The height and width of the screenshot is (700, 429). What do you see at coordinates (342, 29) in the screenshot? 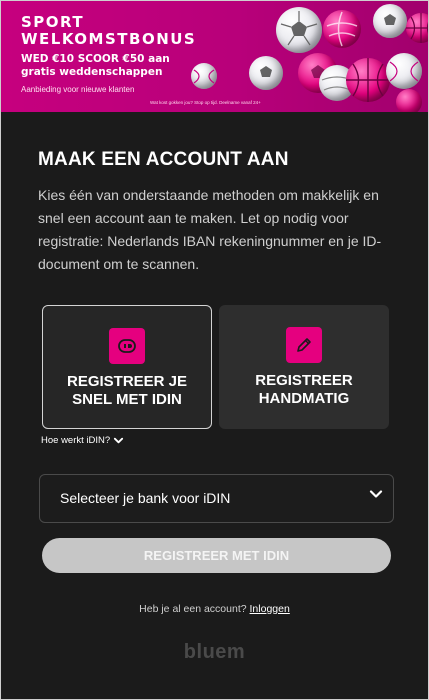
I see `volleyball-icon` at bounding box center [342, 29].